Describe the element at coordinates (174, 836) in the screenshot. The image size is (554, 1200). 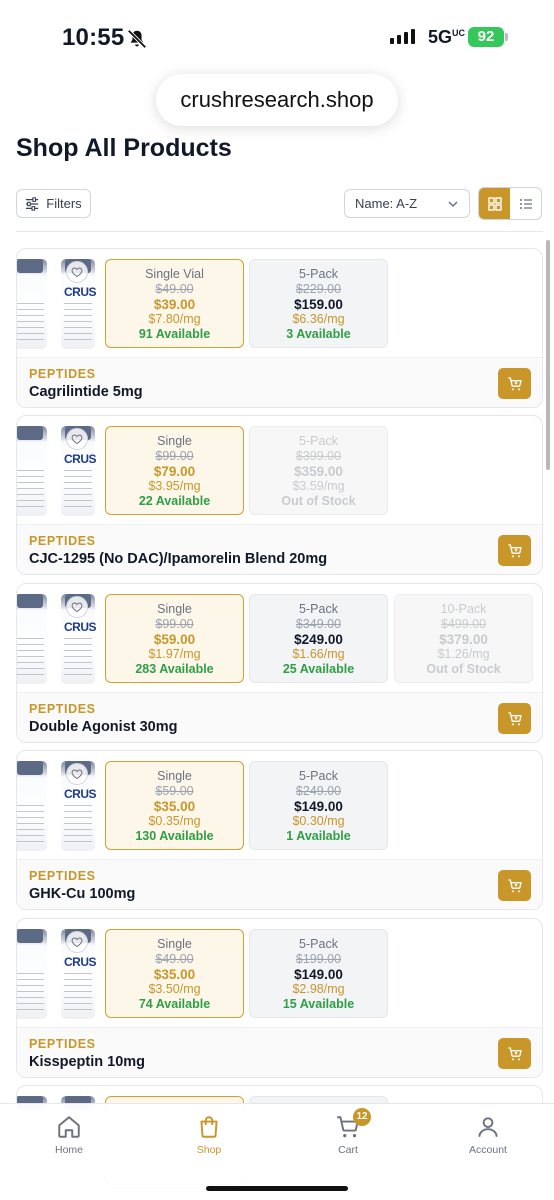
I see `option-availability: 130 Available` at that location.